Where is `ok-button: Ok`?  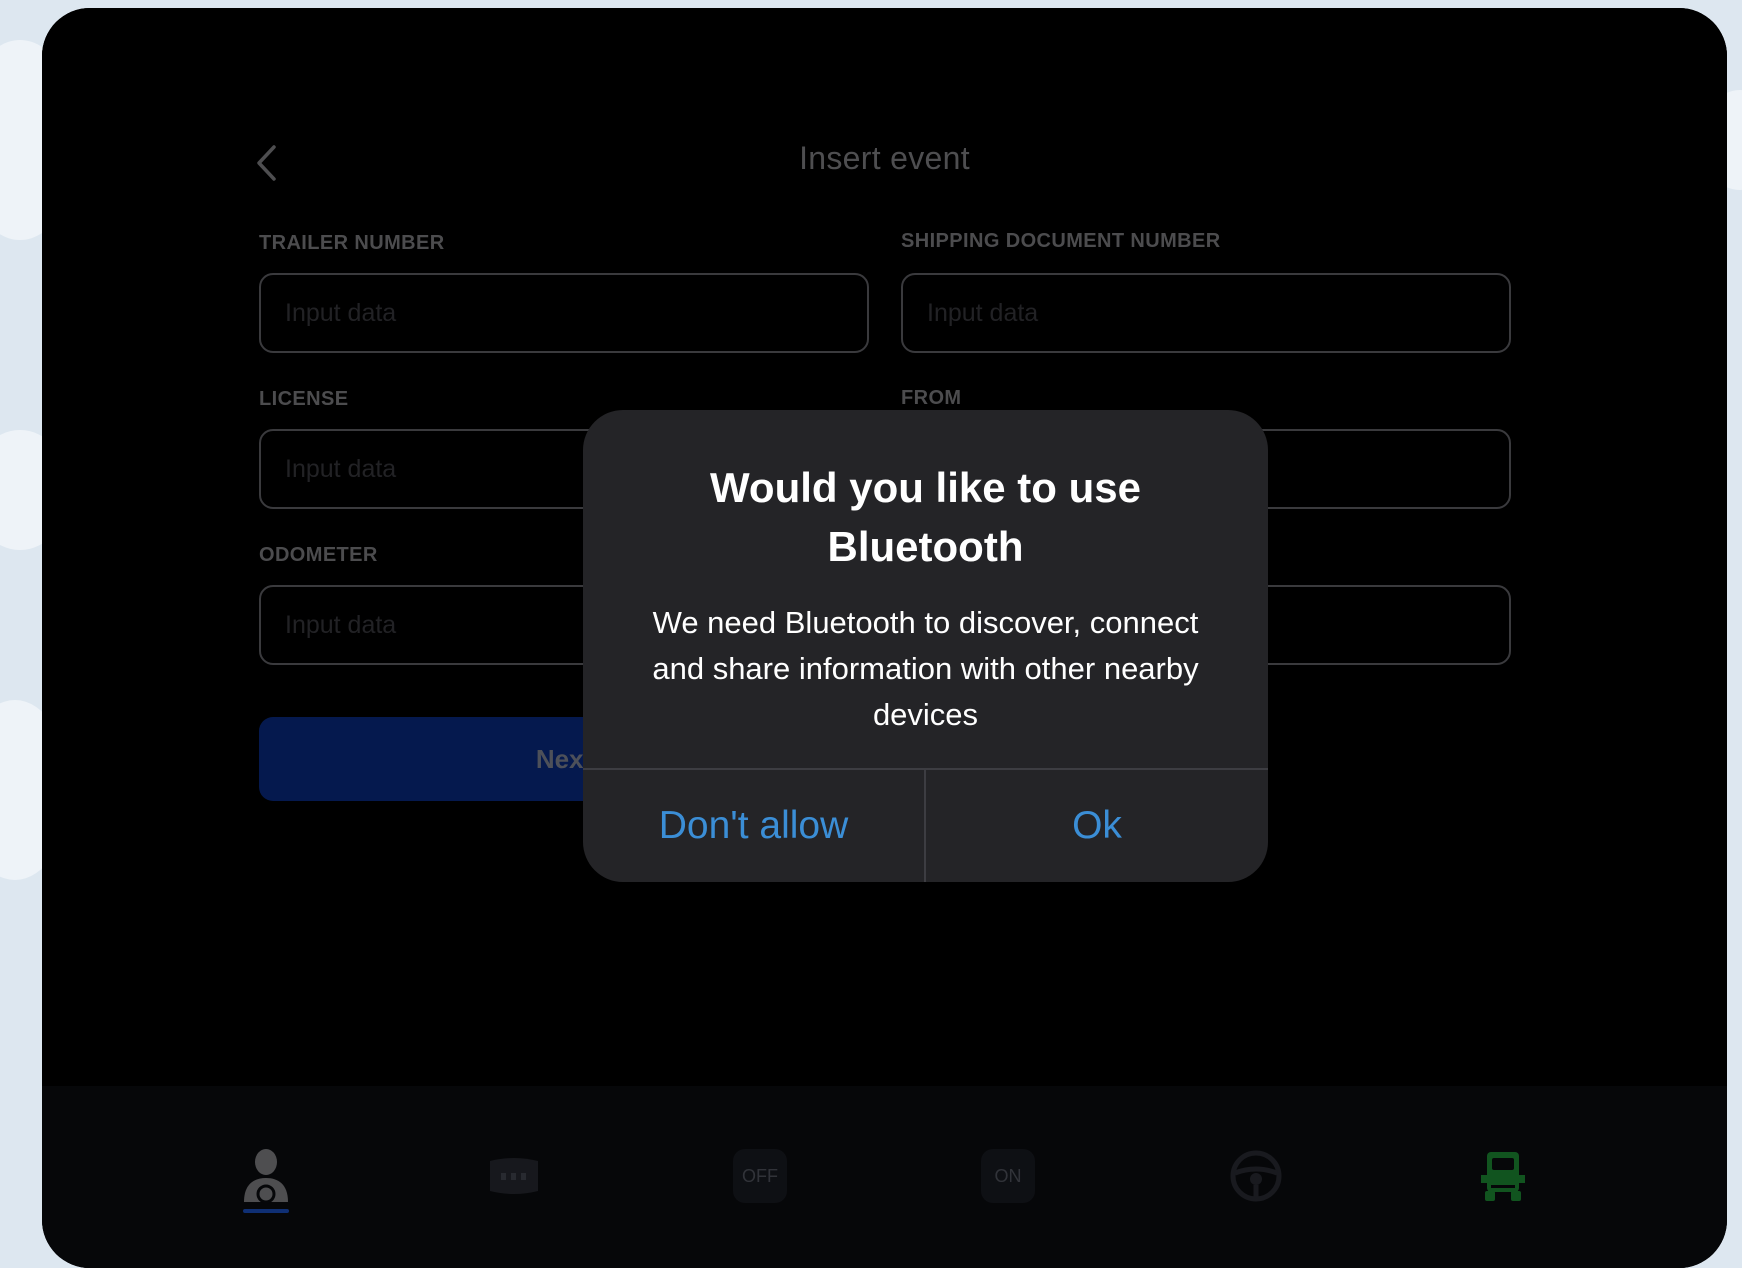
ok-button: Ok is located at coordinates (1097, 826).